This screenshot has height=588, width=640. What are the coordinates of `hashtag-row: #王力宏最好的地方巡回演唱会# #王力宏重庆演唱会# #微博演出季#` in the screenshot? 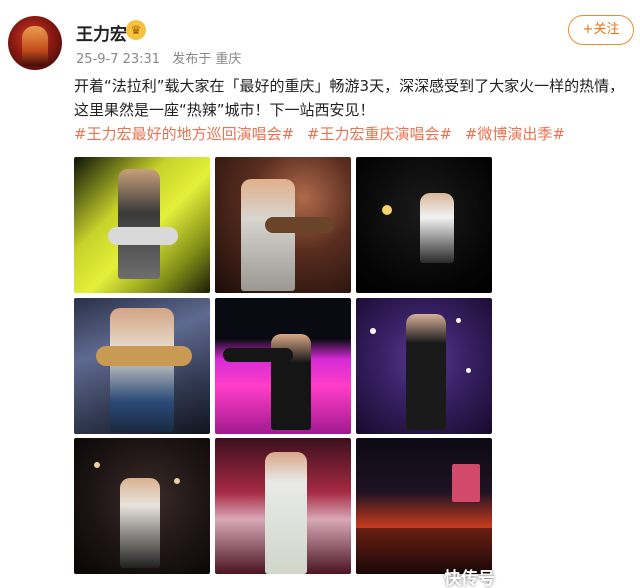 It's located at (323, 134).